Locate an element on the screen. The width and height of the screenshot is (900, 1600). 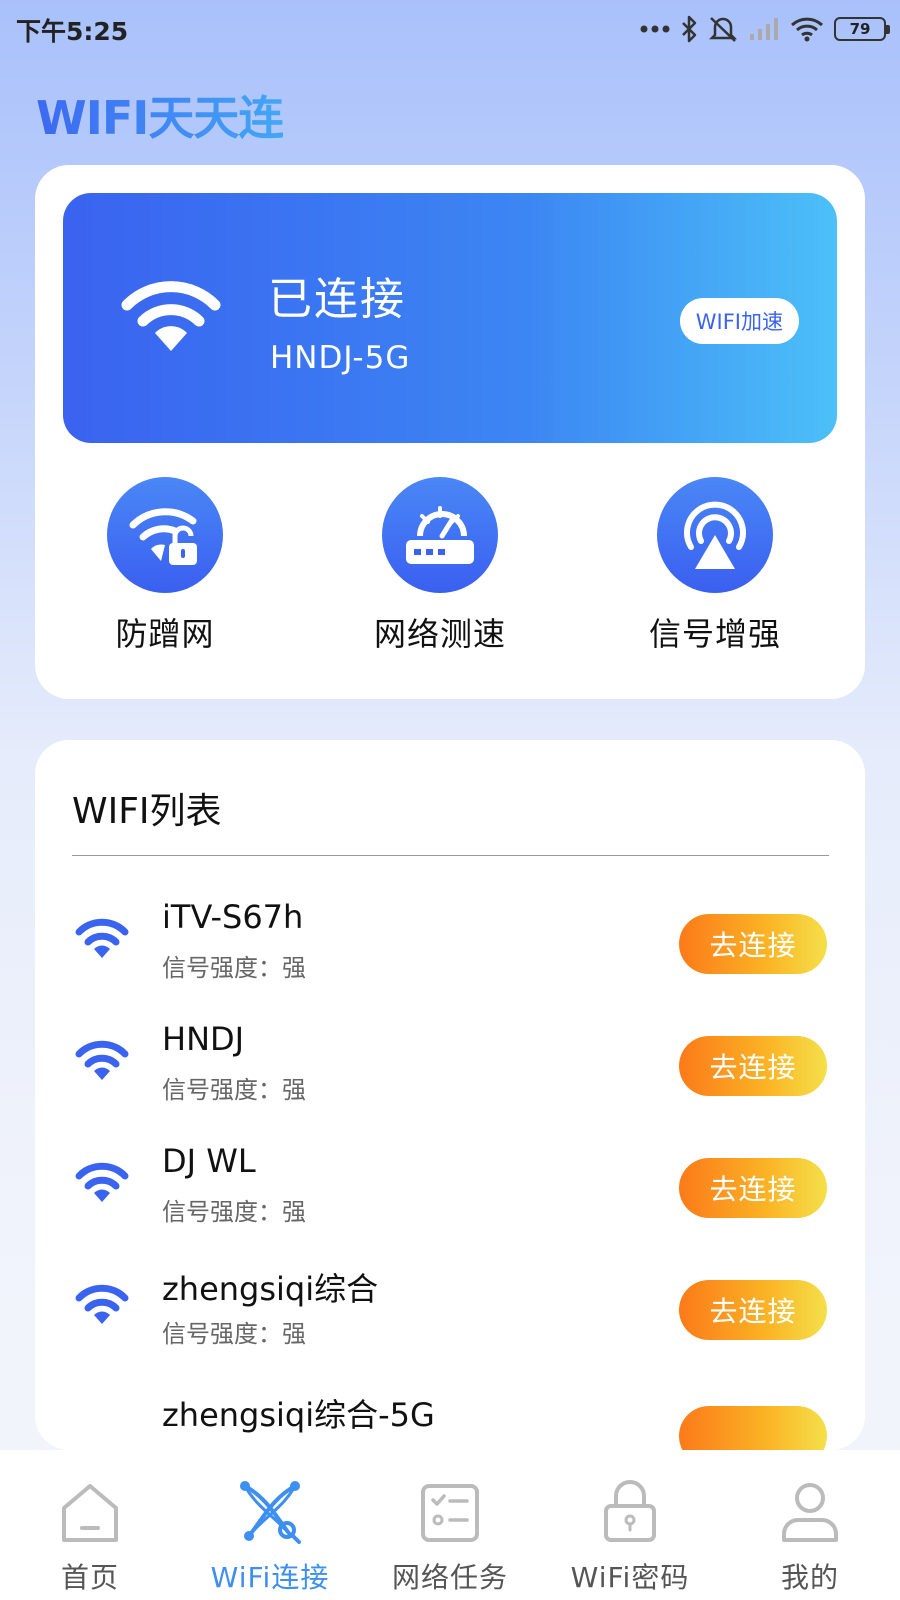
wifi-name: iTV-S67h is located at coordinates (233, 917).